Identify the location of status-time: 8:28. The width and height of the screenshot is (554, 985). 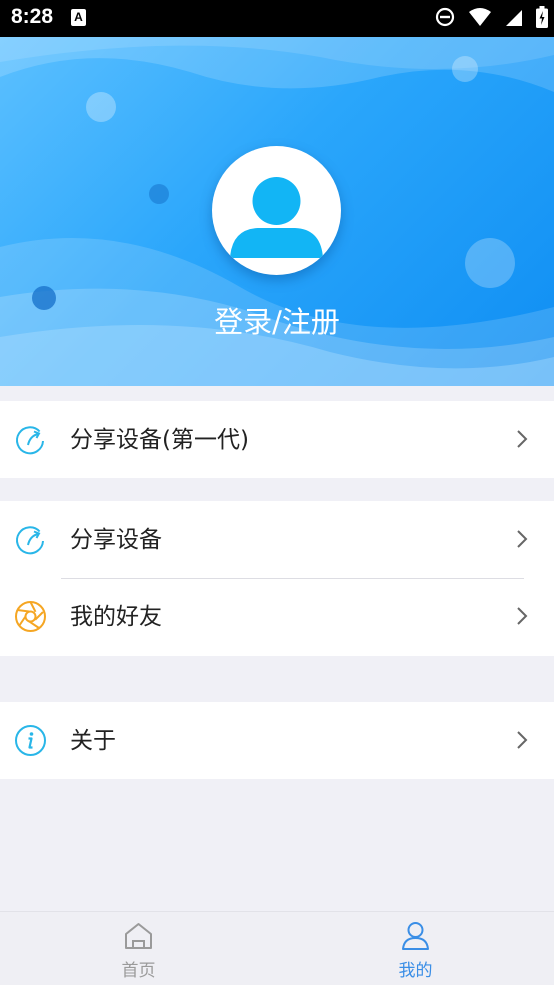
(32, 16).